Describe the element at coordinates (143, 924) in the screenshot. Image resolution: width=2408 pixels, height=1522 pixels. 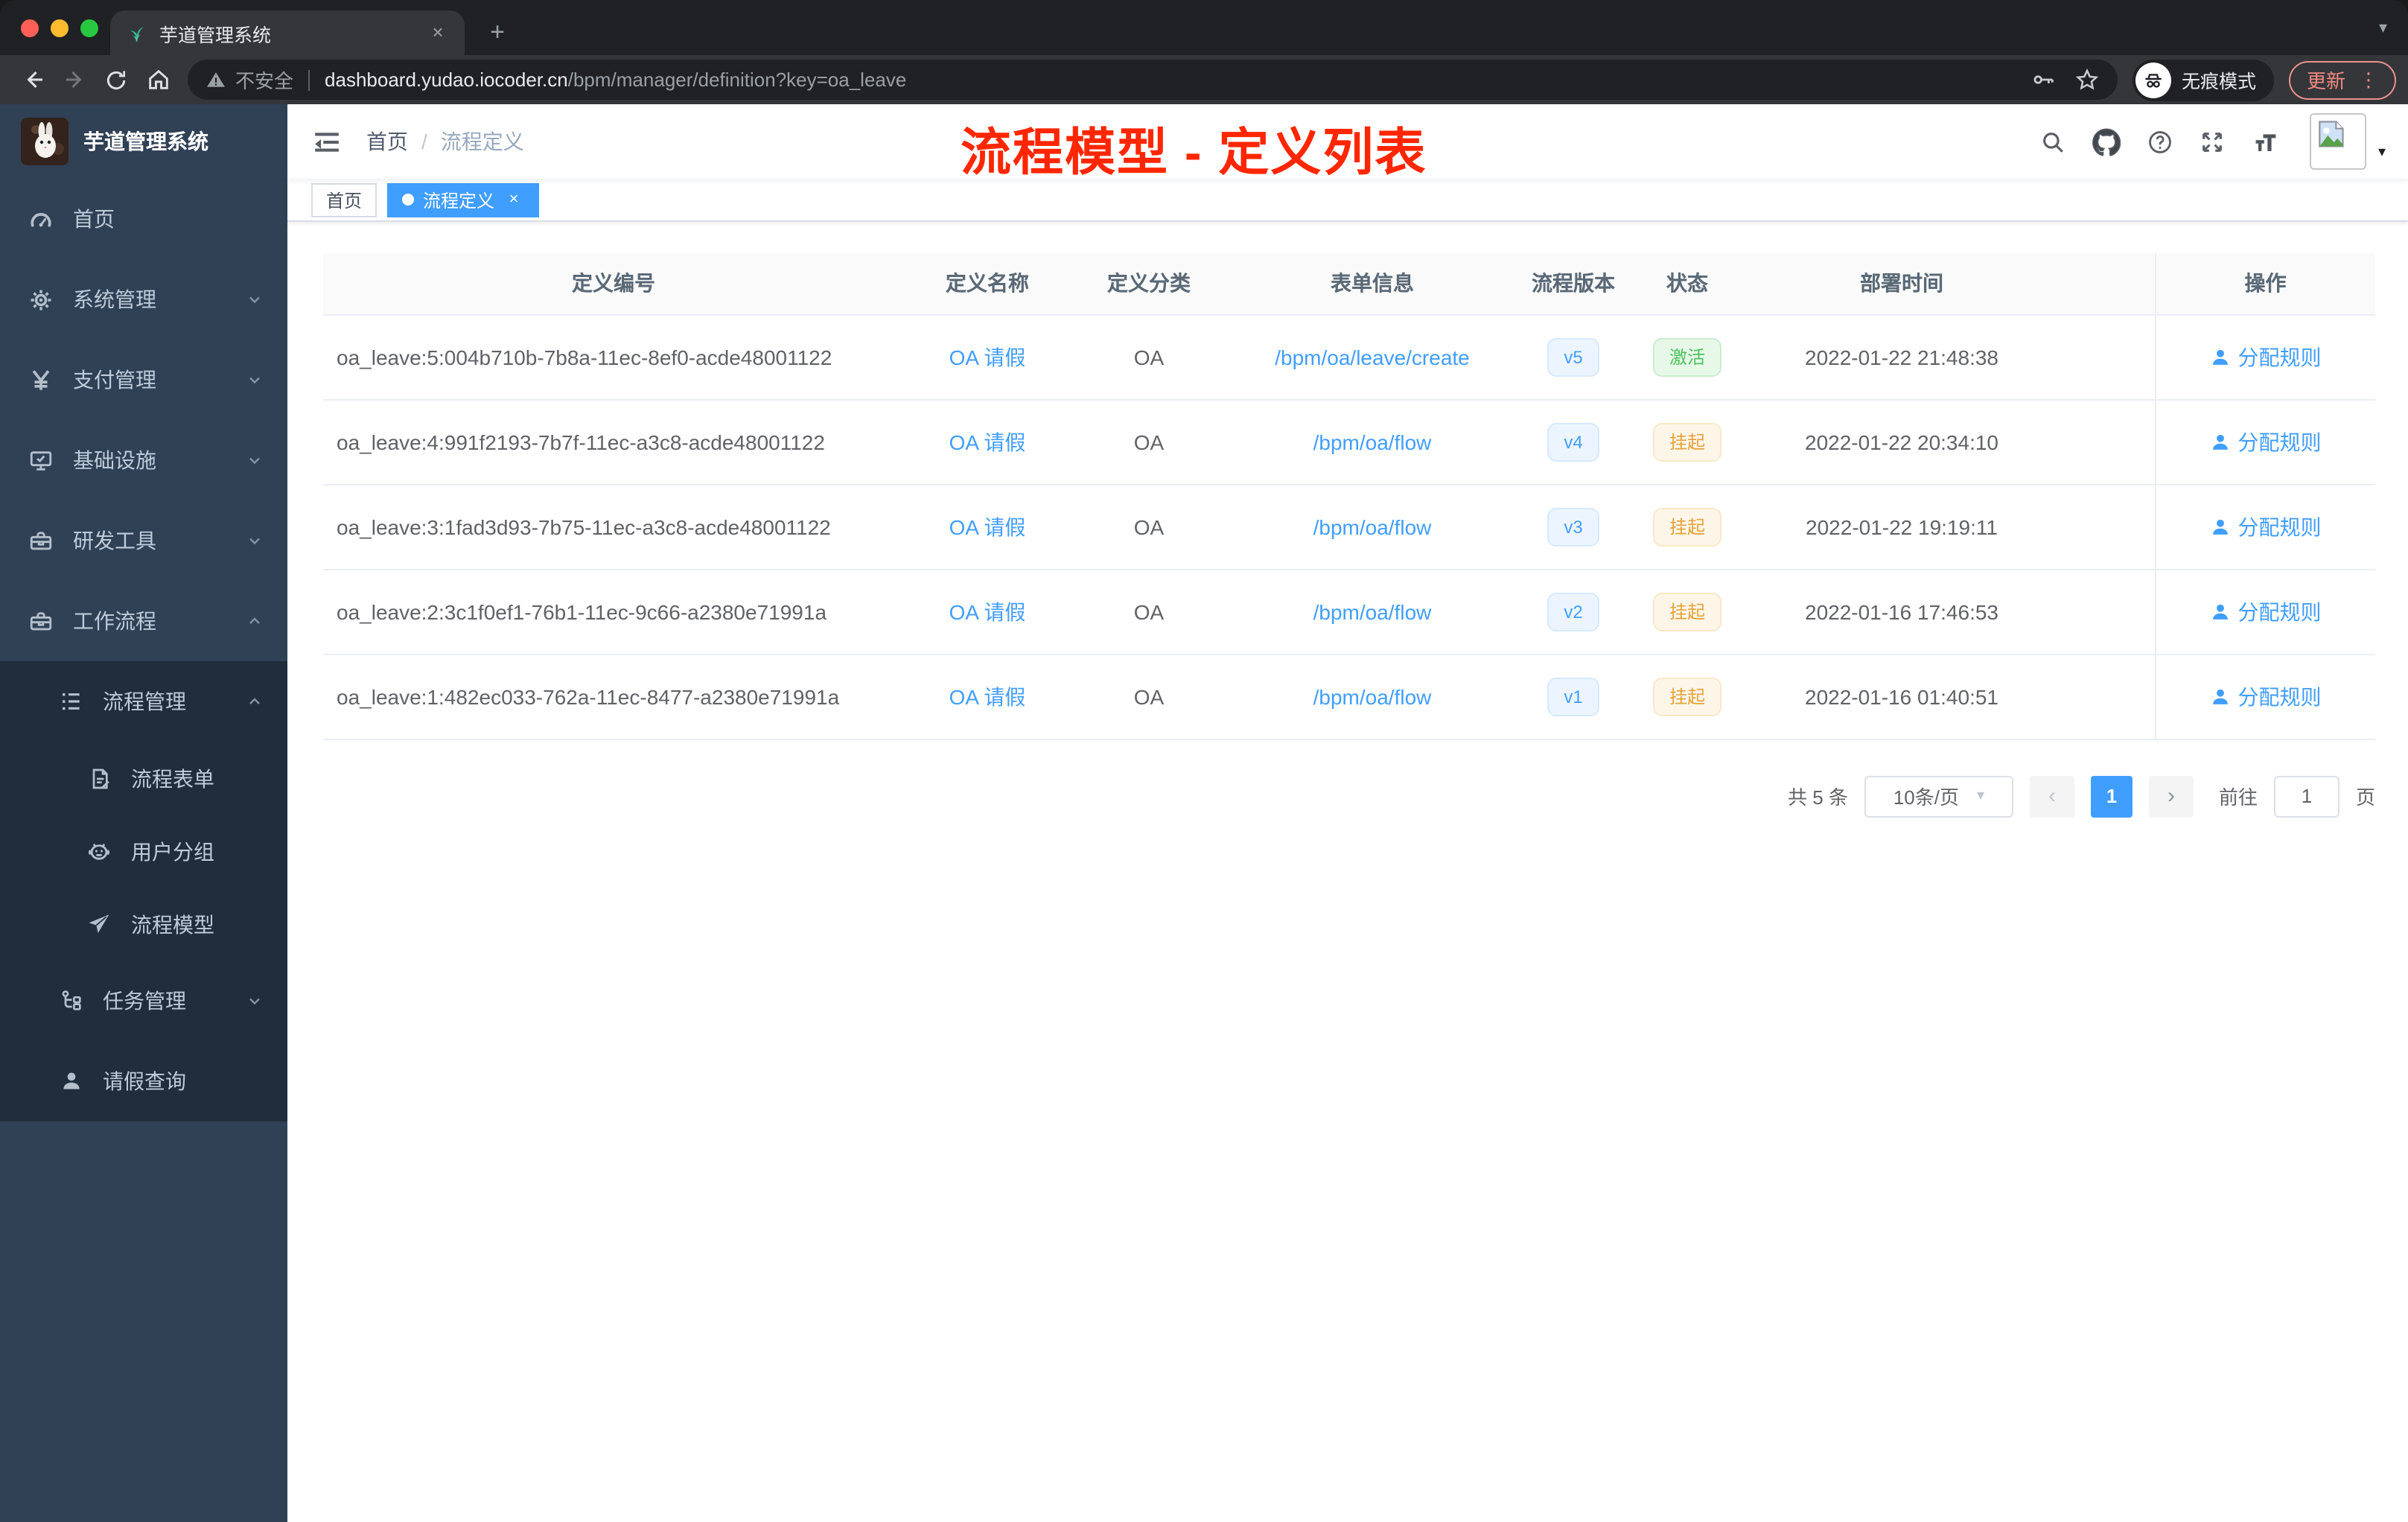
I see `sidebar-item-process-model: 流程模型` at that location.